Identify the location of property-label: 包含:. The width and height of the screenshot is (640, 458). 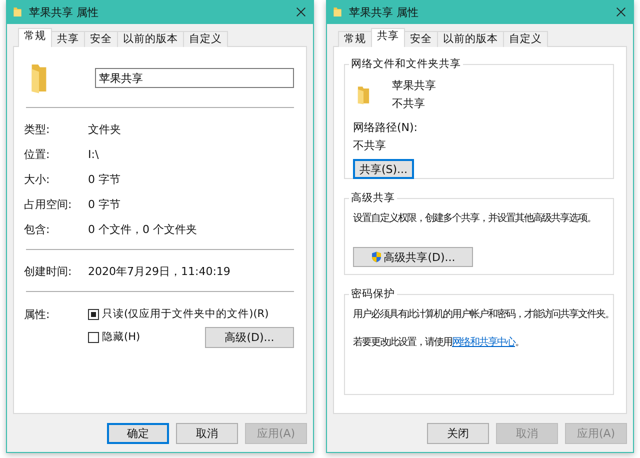
(37, 229).